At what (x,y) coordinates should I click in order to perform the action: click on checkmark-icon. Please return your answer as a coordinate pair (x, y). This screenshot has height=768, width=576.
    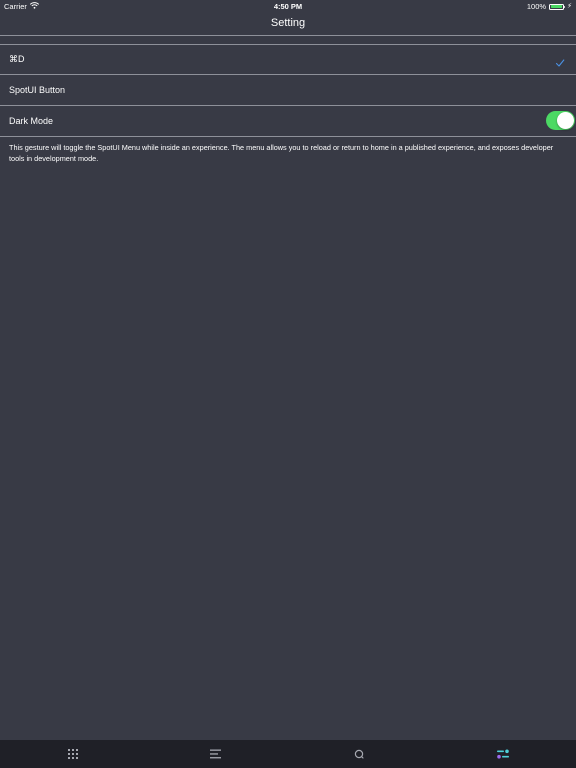
    Looking at the image, I should click on (560, 61).